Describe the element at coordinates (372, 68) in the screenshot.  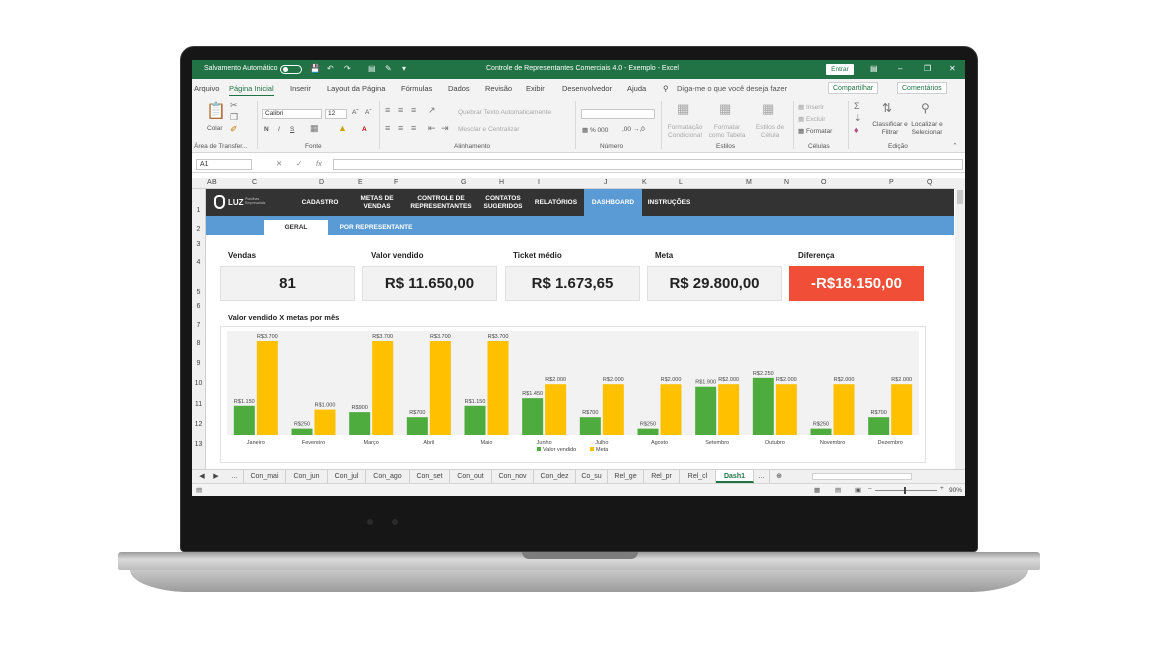
I see `print-preview-icon: ▤` at that location.